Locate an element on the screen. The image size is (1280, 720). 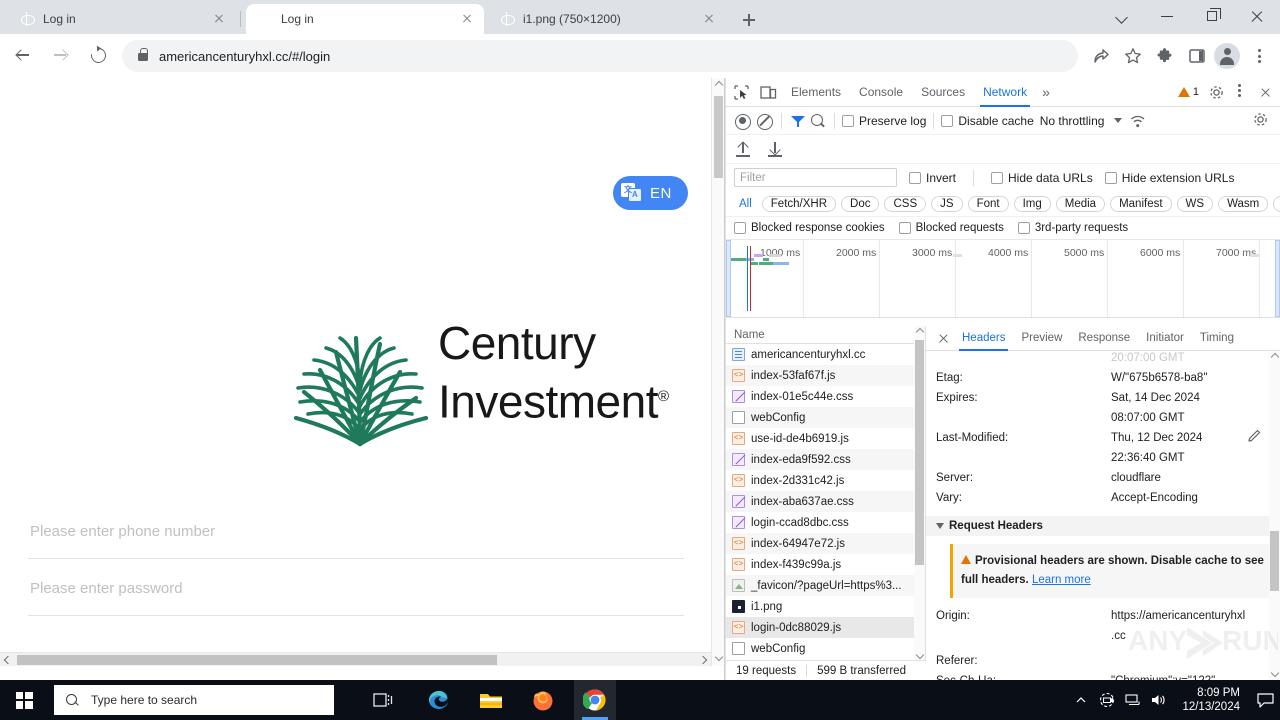
record-button is located at coordinates (742, 121).